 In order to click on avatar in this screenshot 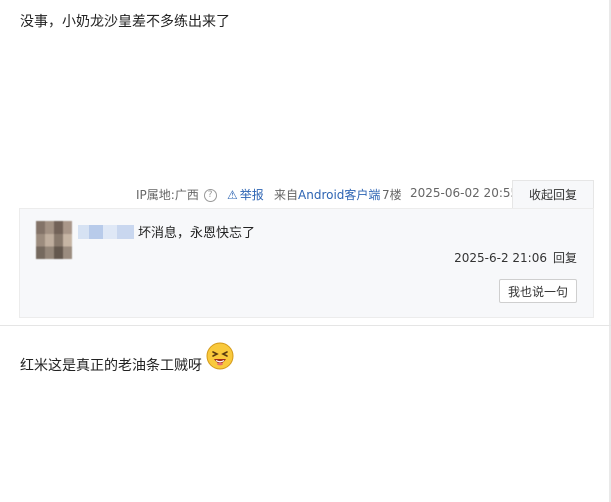, I will do `click(54, 240)`.